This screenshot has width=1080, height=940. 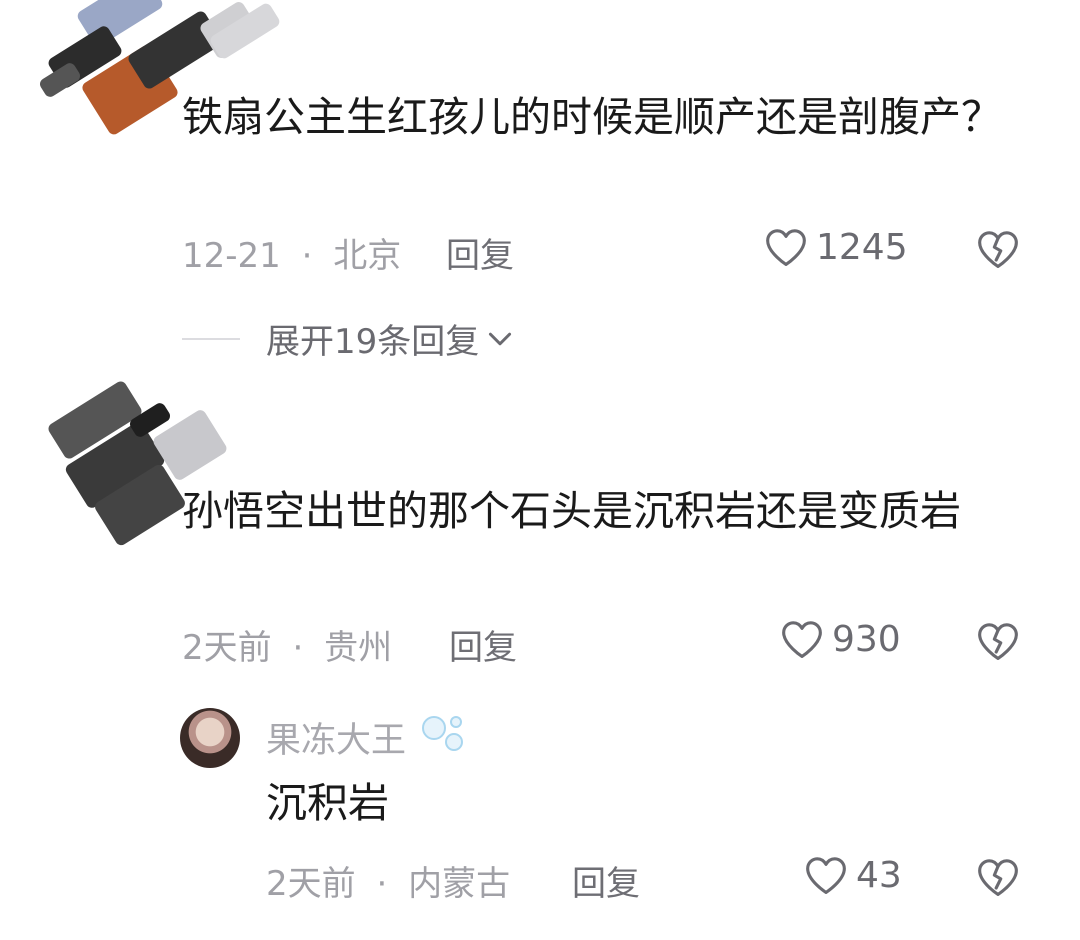 What do you see at coordinates (231, 256) in the screenshot?
I see `comment-date: 12-21` at bounding box center [231, 256].